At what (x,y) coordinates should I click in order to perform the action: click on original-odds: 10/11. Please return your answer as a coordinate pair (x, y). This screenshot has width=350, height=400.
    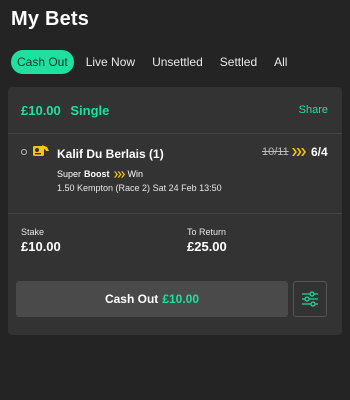
    Looking at the image, I should click on (275, 152).